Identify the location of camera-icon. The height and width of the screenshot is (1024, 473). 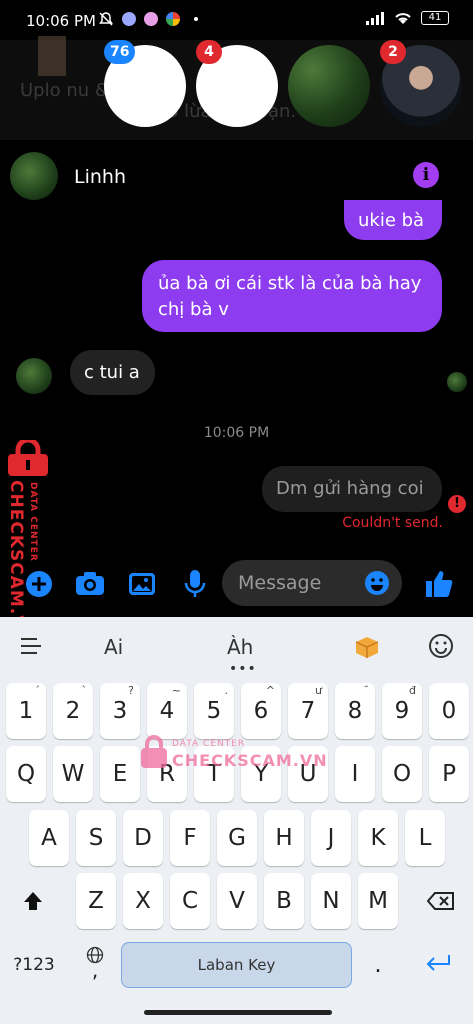
(90, 584).